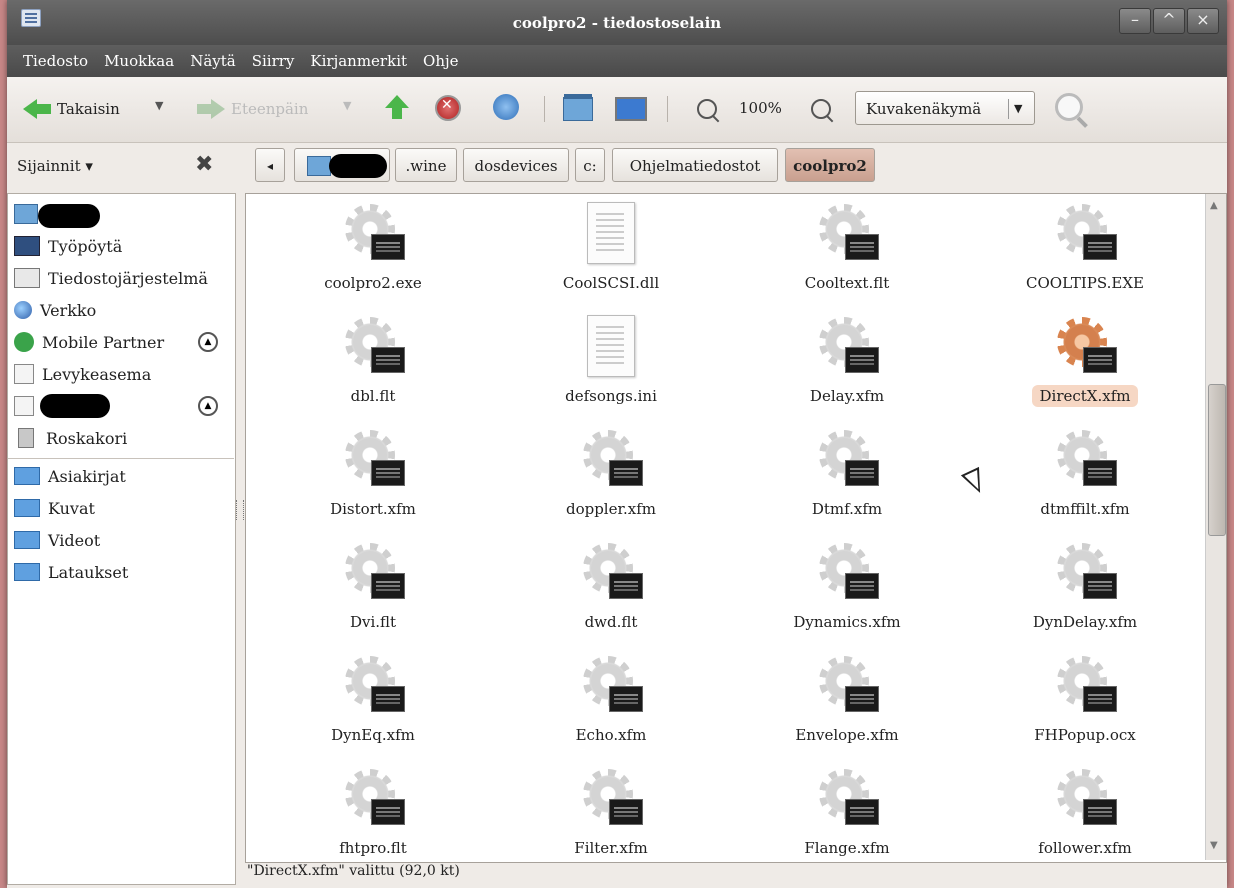 Image resolution: width=1234 pixels, height=888 pixels. I want to click on maximize-button: ^, so click(1169, 21).